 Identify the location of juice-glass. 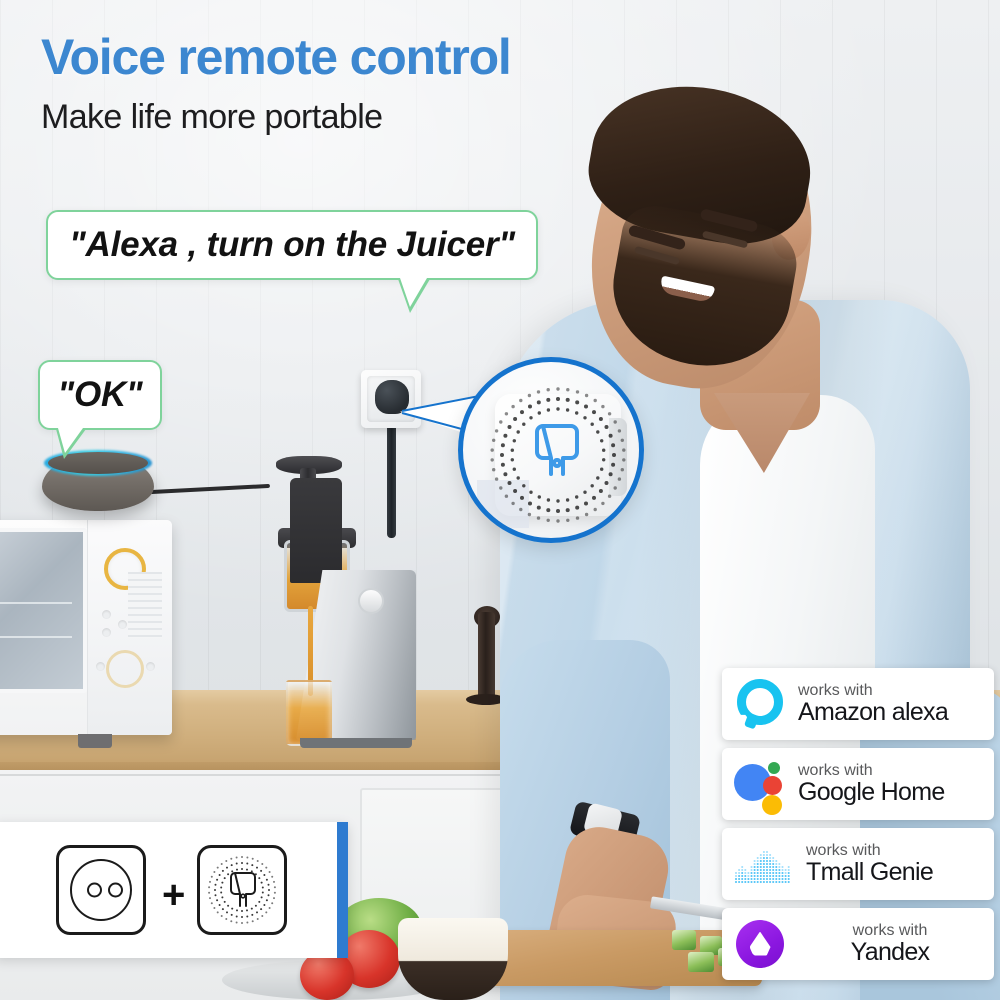
(309, 713).